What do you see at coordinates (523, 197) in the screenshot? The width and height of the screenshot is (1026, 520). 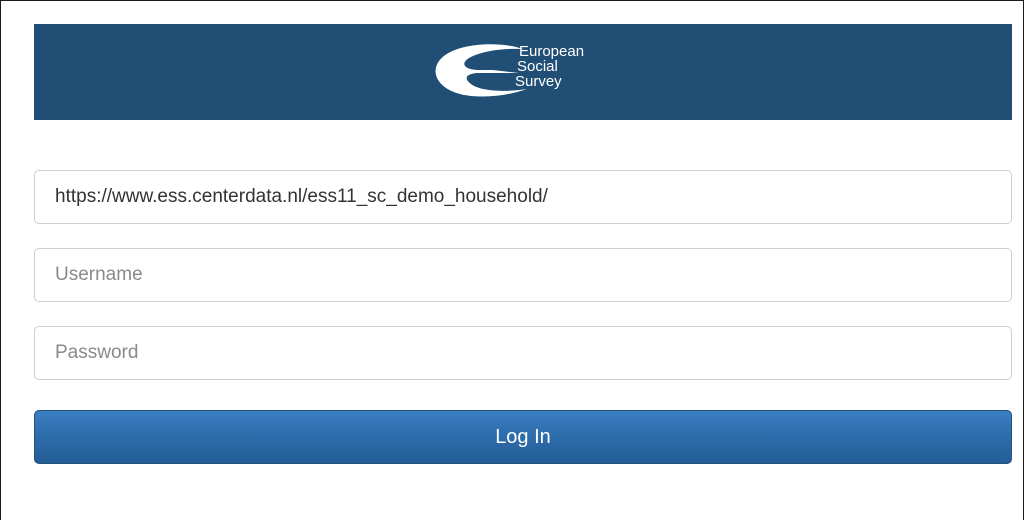 I see `survey-url-input` at bounding box center [523, 197].